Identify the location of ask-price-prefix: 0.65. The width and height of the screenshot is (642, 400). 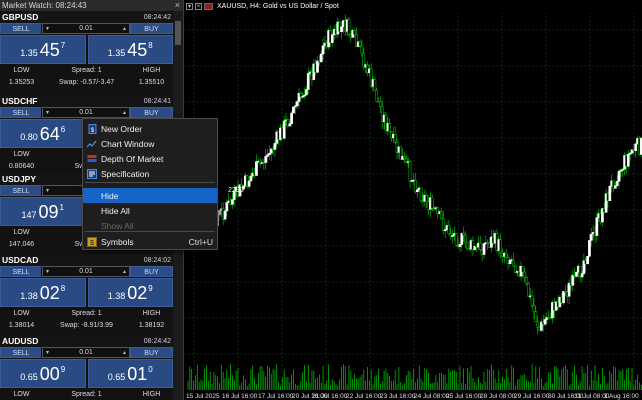
(116, 376).